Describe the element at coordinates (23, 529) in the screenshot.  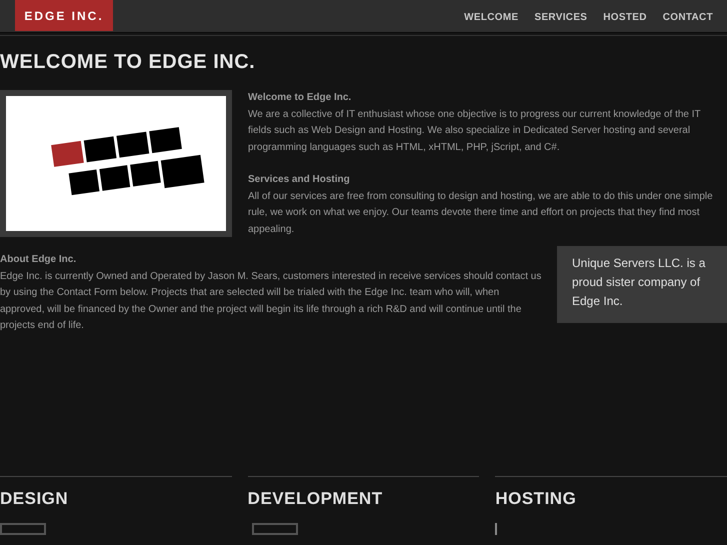
I see `frame-icon` at that location.